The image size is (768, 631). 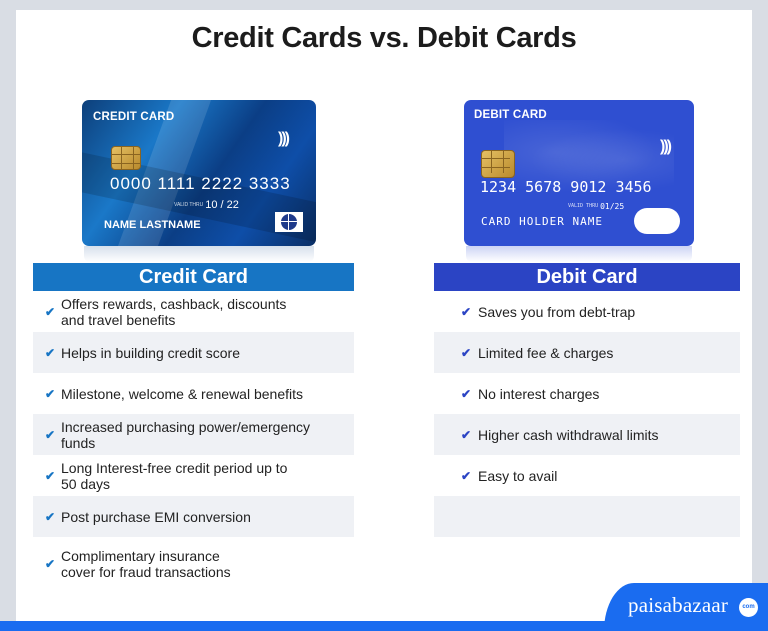 I want to click on globe-icon, so click(x=289, y=222).